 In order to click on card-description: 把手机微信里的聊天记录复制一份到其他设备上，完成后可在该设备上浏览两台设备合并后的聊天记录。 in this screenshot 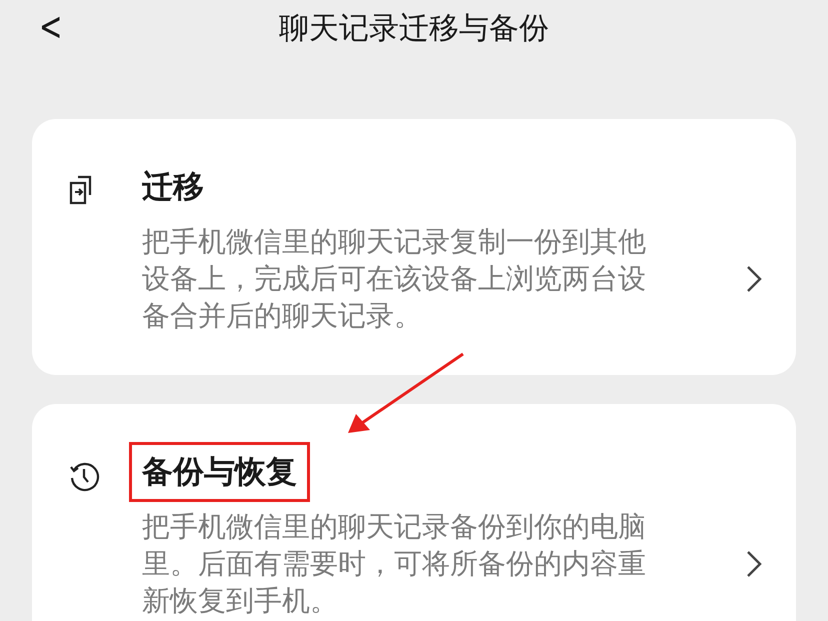, I will do `click(394, 279)`.